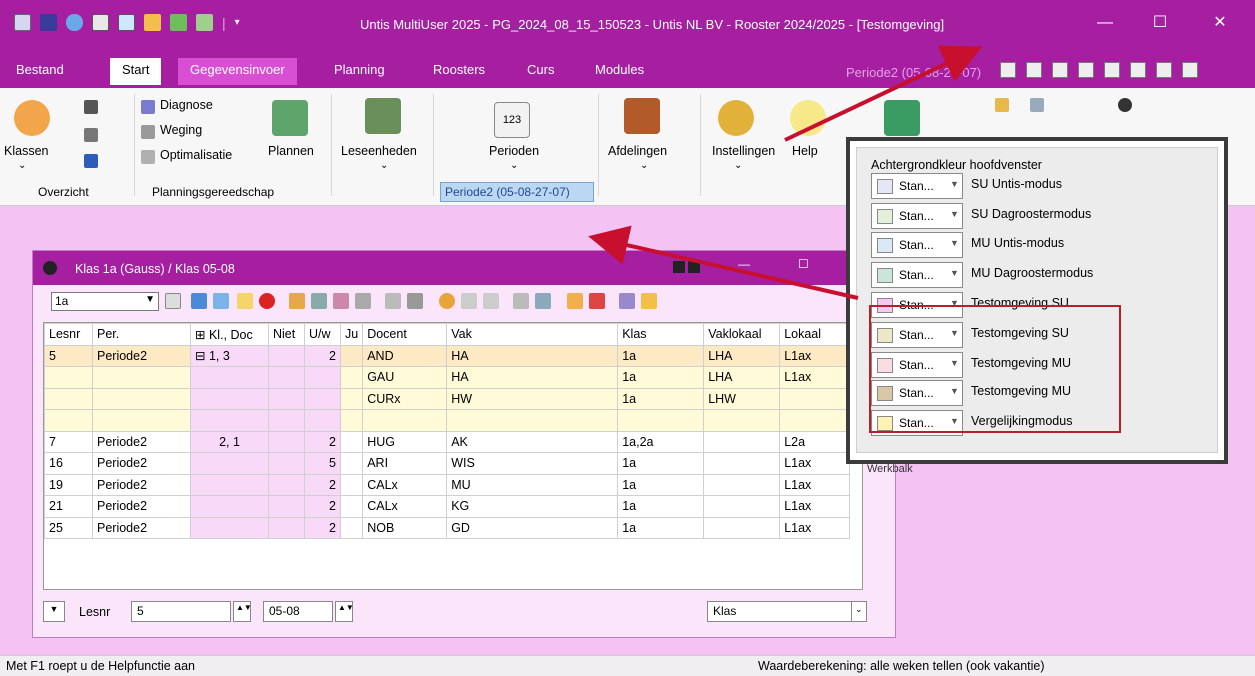 This screenshot has width=1255, height=676. What do you see at coordinates (815, 441) in the screenshot?
I see `cell-lokaal: L2a` at bounding box center [815, 441].